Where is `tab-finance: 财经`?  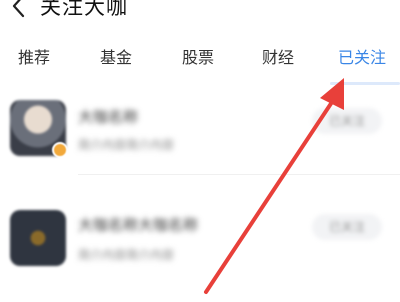
tab-finance: 财经 is located at coordinates (278, 56).